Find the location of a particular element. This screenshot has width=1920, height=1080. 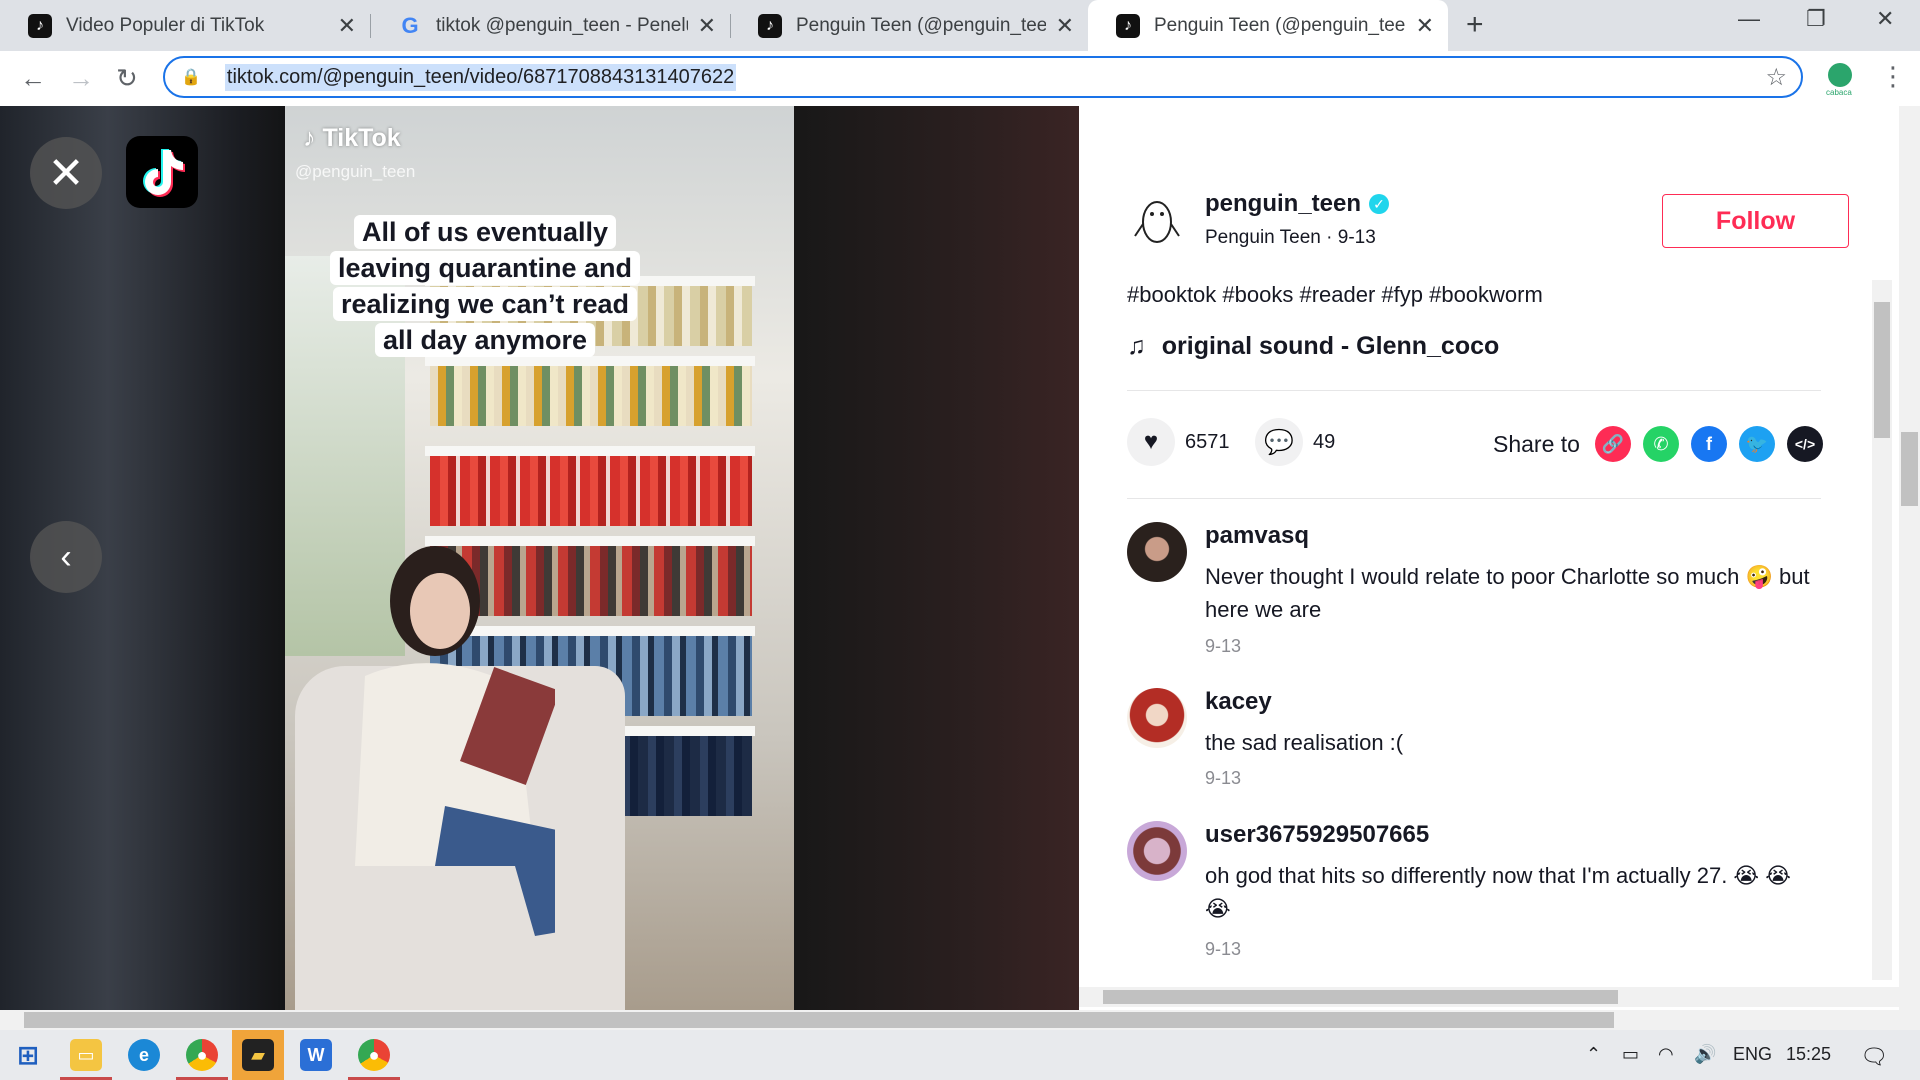

restore-button: ❐ is located at coordinates (1816, 19).